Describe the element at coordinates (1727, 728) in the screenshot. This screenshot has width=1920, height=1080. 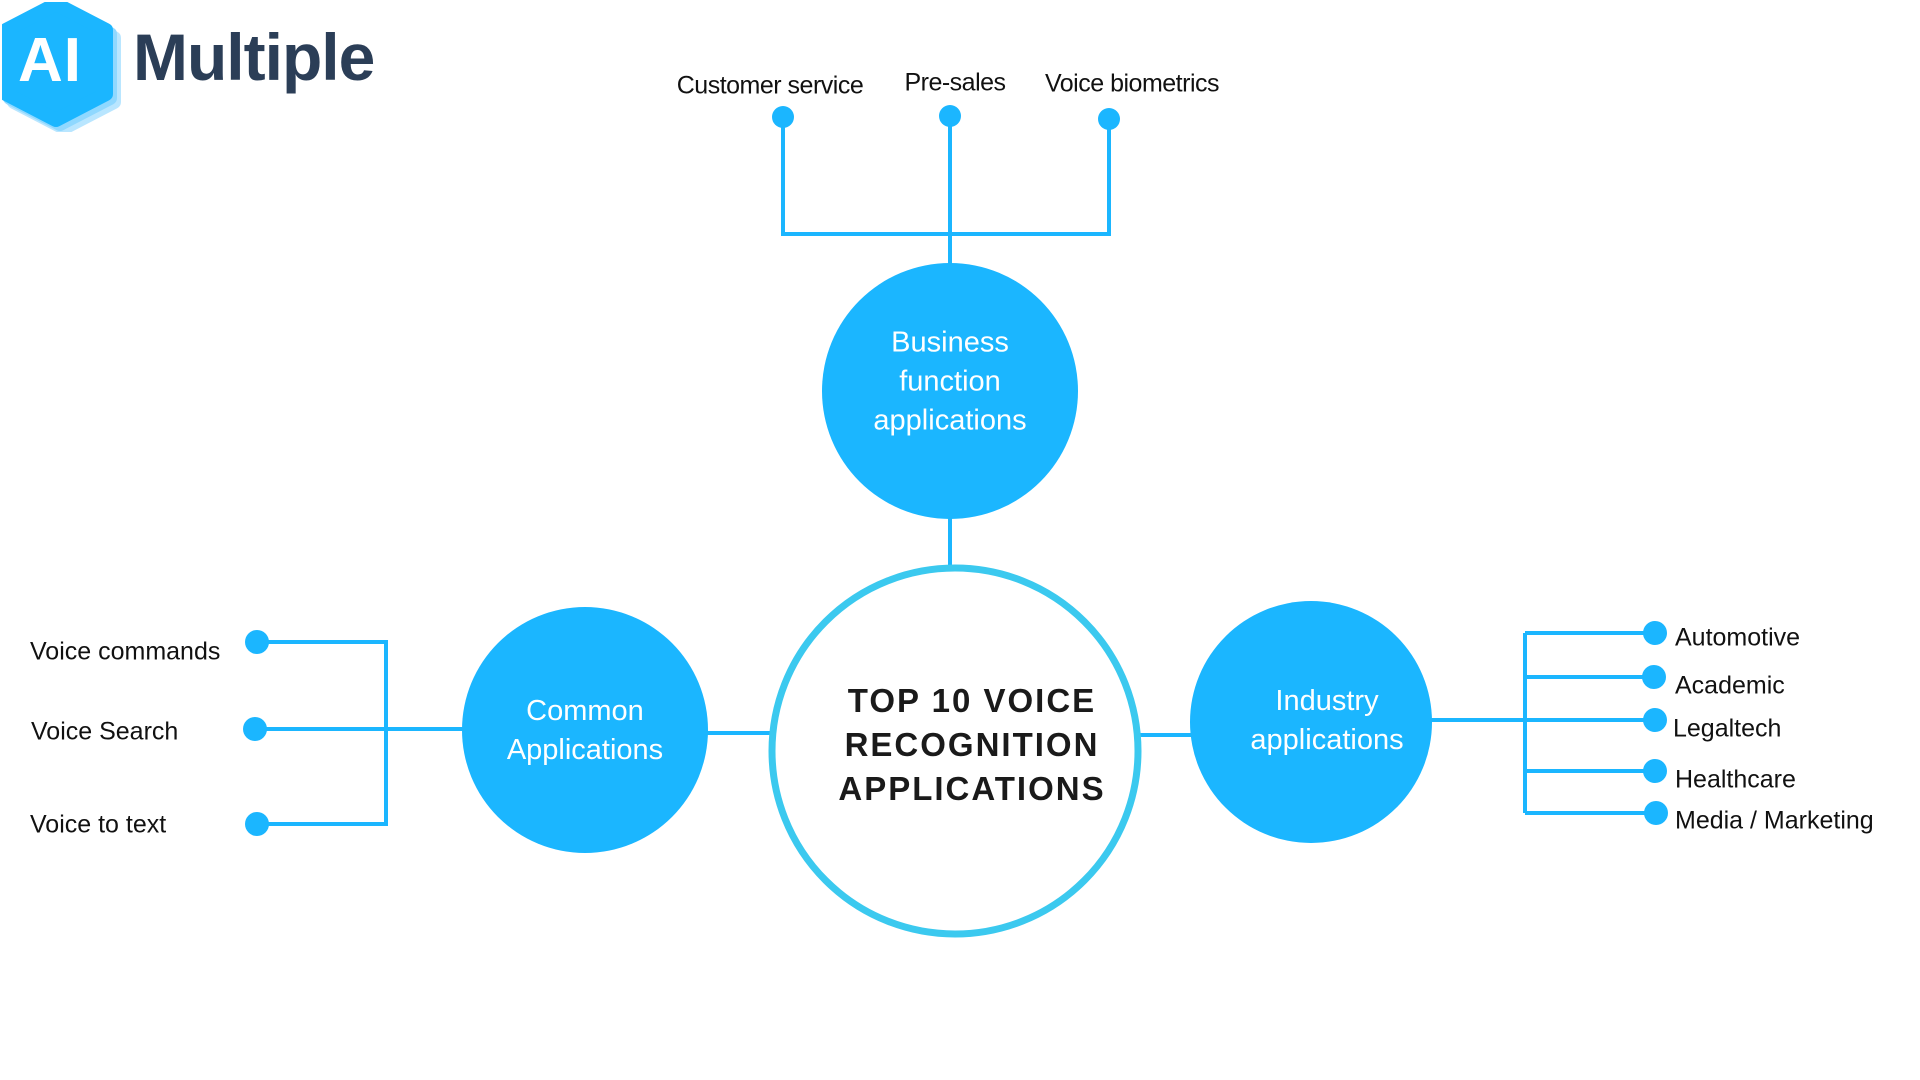
I see `industry-item-label: Legaltech` at that location.